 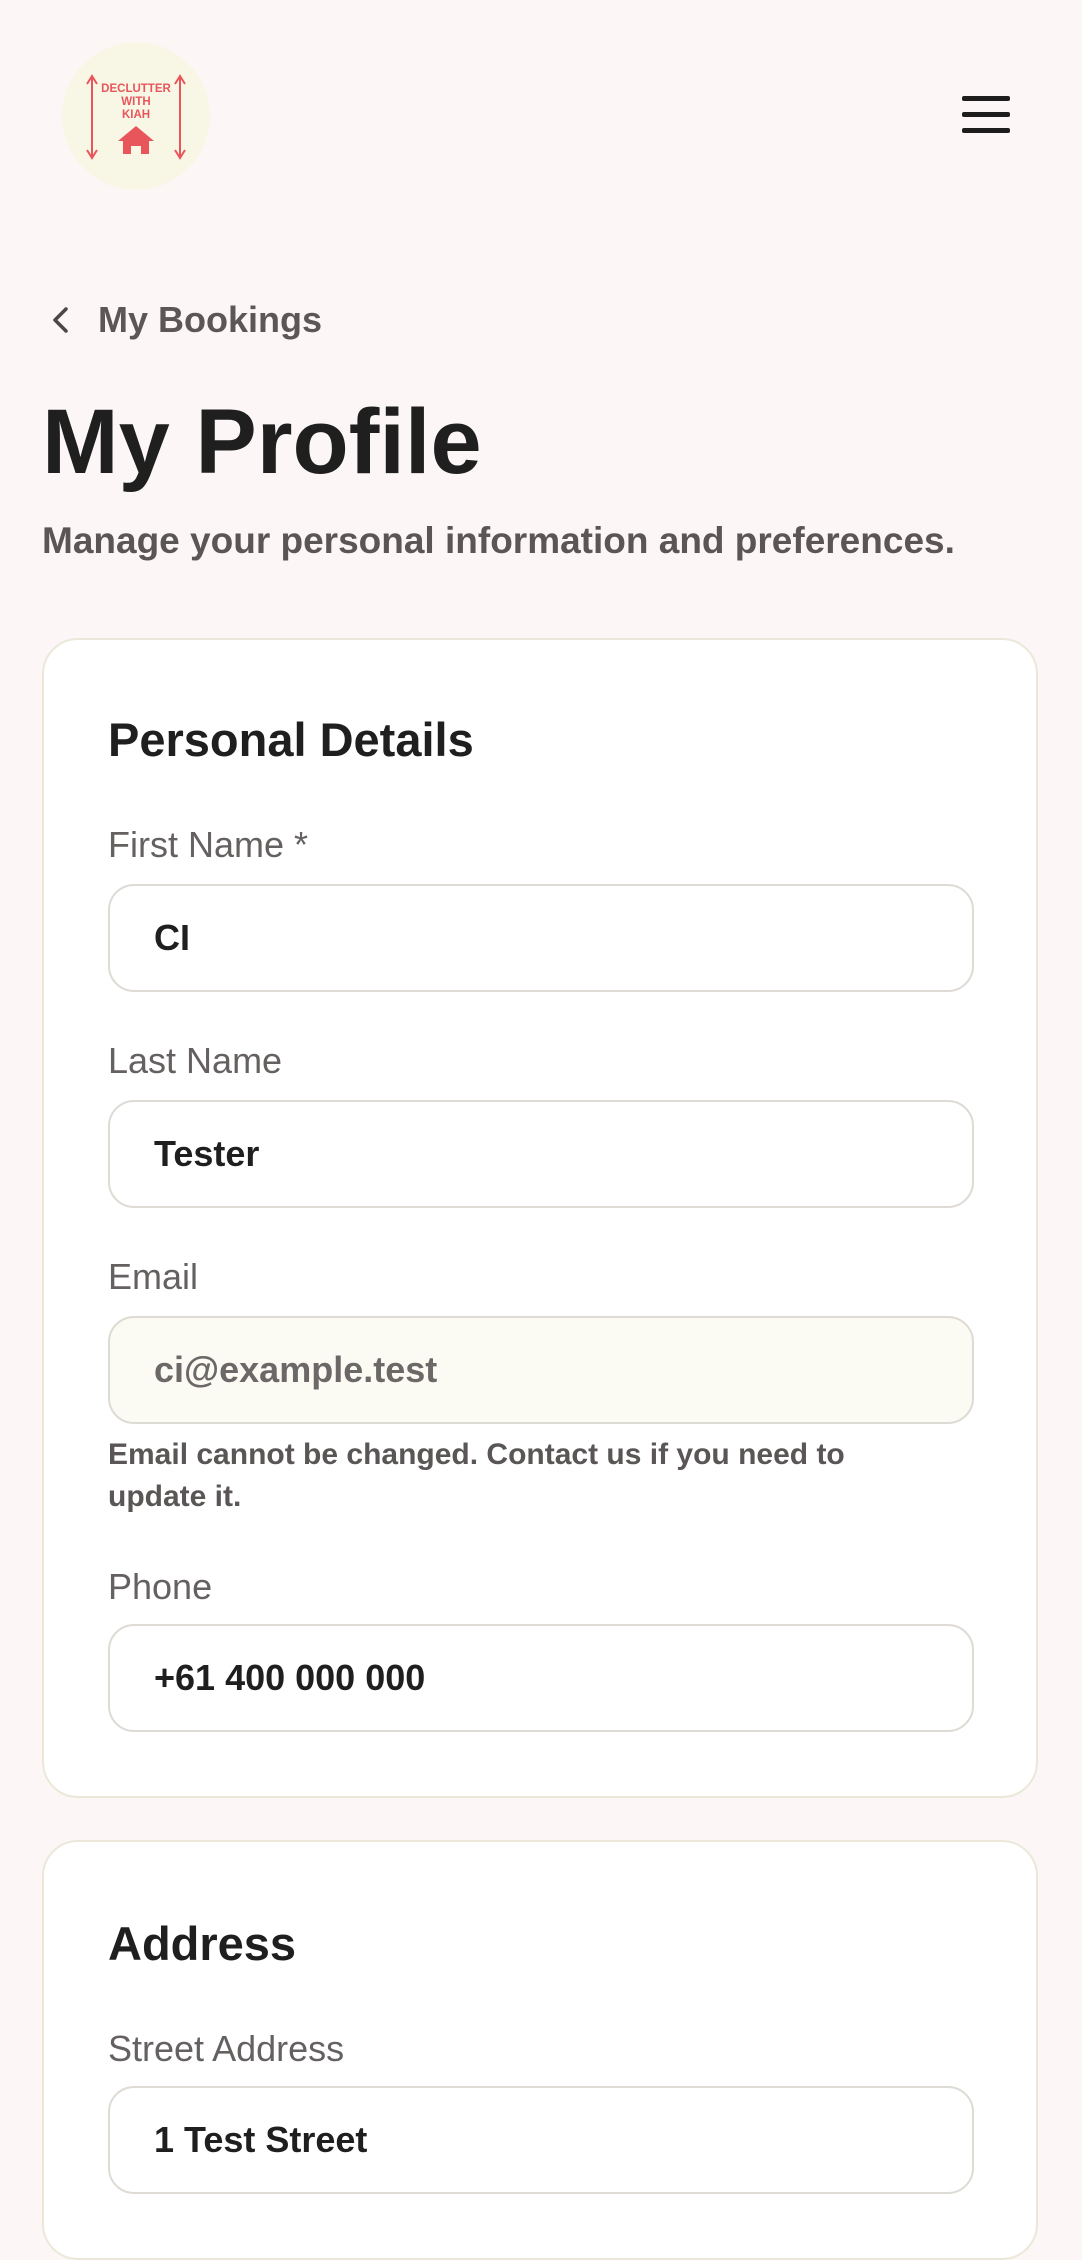 I want to click on email-input, so click(x=541, y=1370).